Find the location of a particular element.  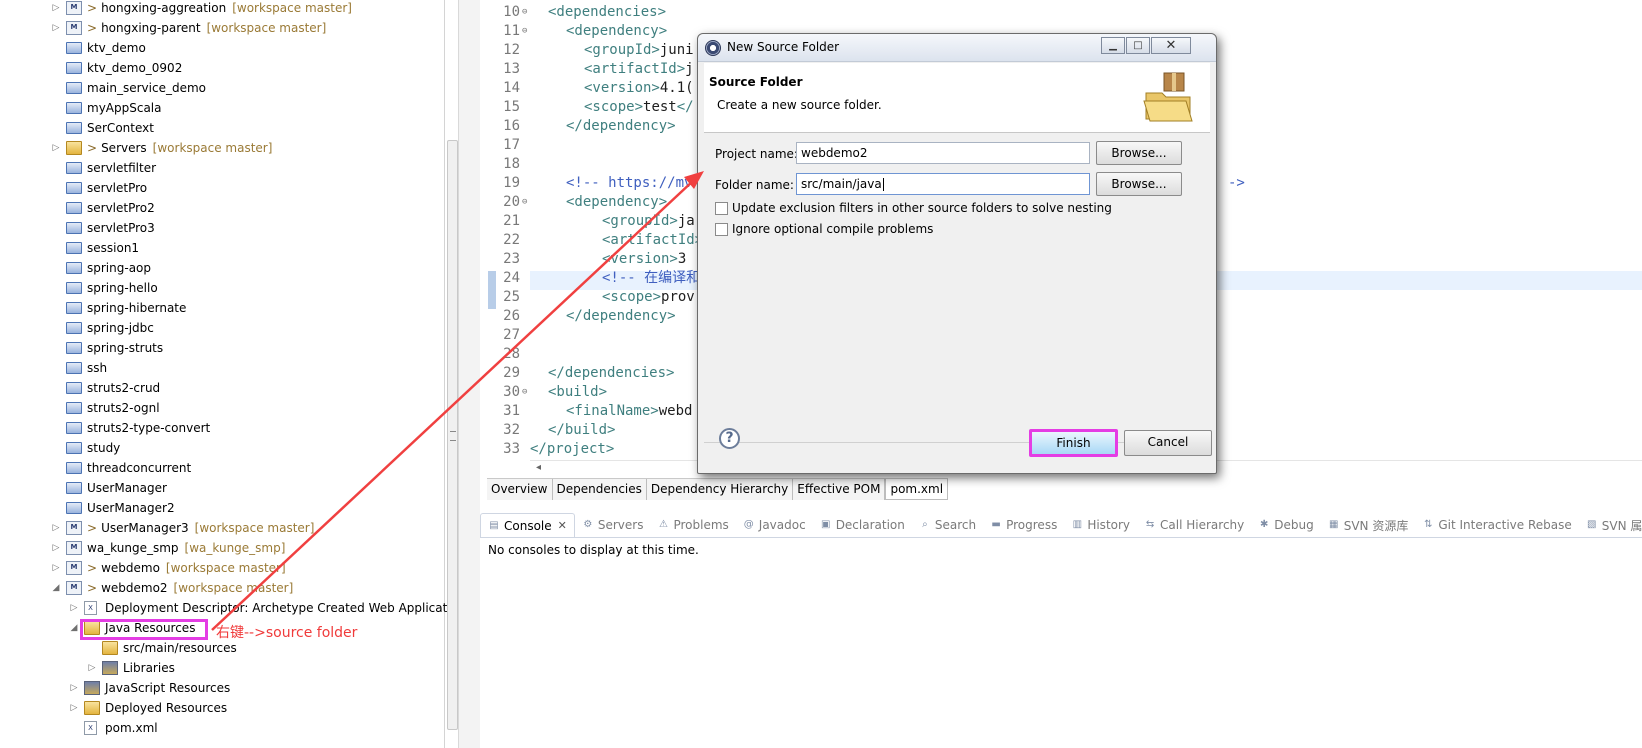

tree-item: servletfilter is located at coordinates (222, 168).